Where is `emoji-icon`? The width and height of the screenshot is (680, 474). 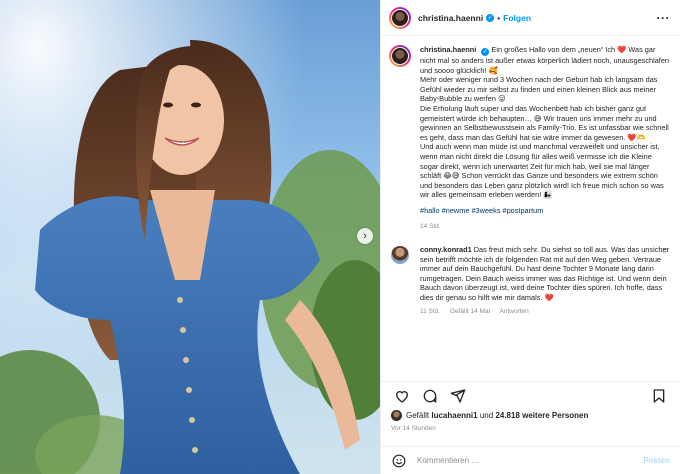 emoji-icon is located at coordinates (399, 460).